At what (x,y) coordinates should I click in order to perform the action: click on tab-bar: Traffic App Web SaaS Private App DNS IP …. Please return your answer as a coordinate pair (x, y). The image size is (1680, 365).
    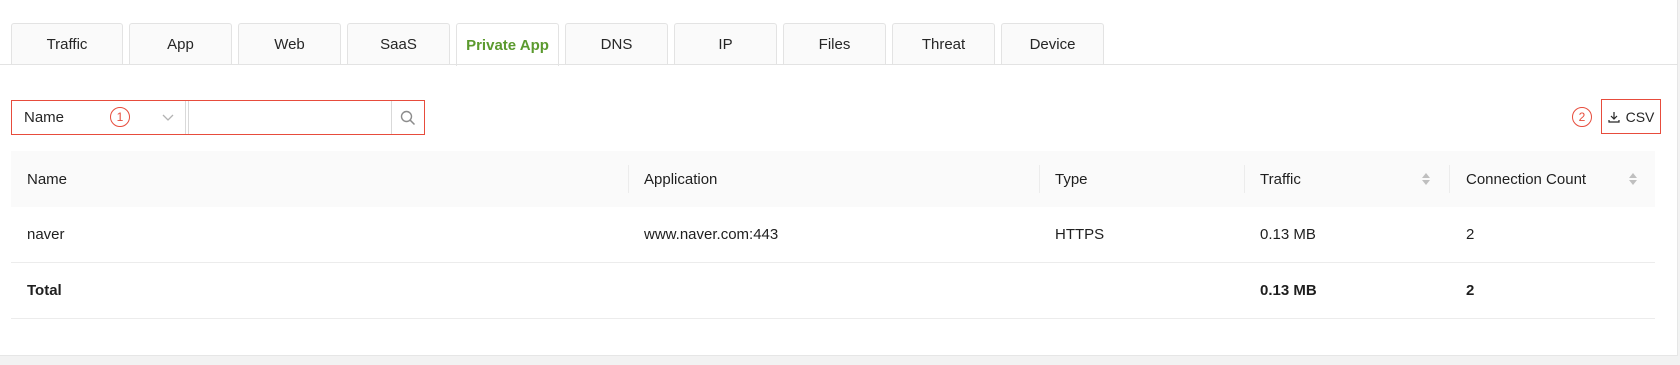
    Looking at the image, I should click on (560, 44).